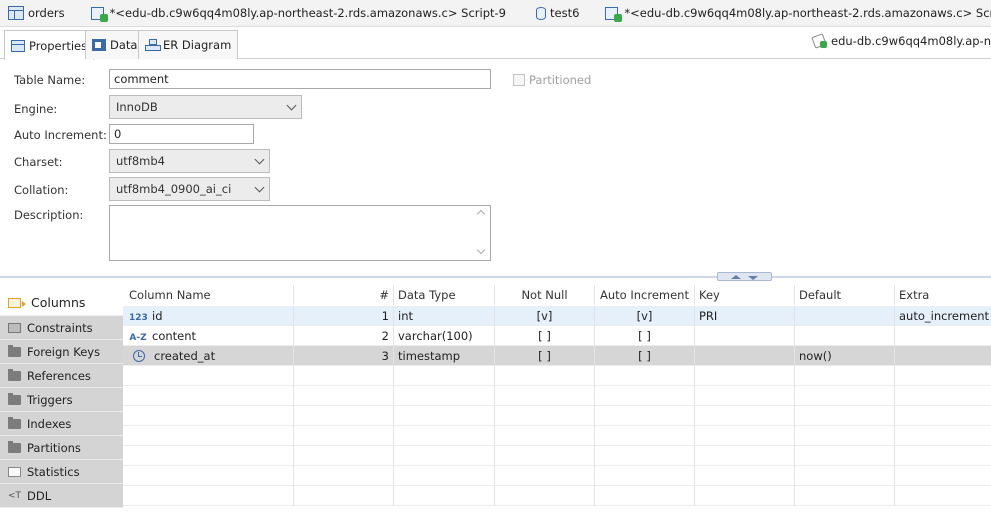 This screenshot has height=513, width=991. Describe the element at coordinates (545, 316) in the screenshot. I see `cell-not-null: [v]` at that location.